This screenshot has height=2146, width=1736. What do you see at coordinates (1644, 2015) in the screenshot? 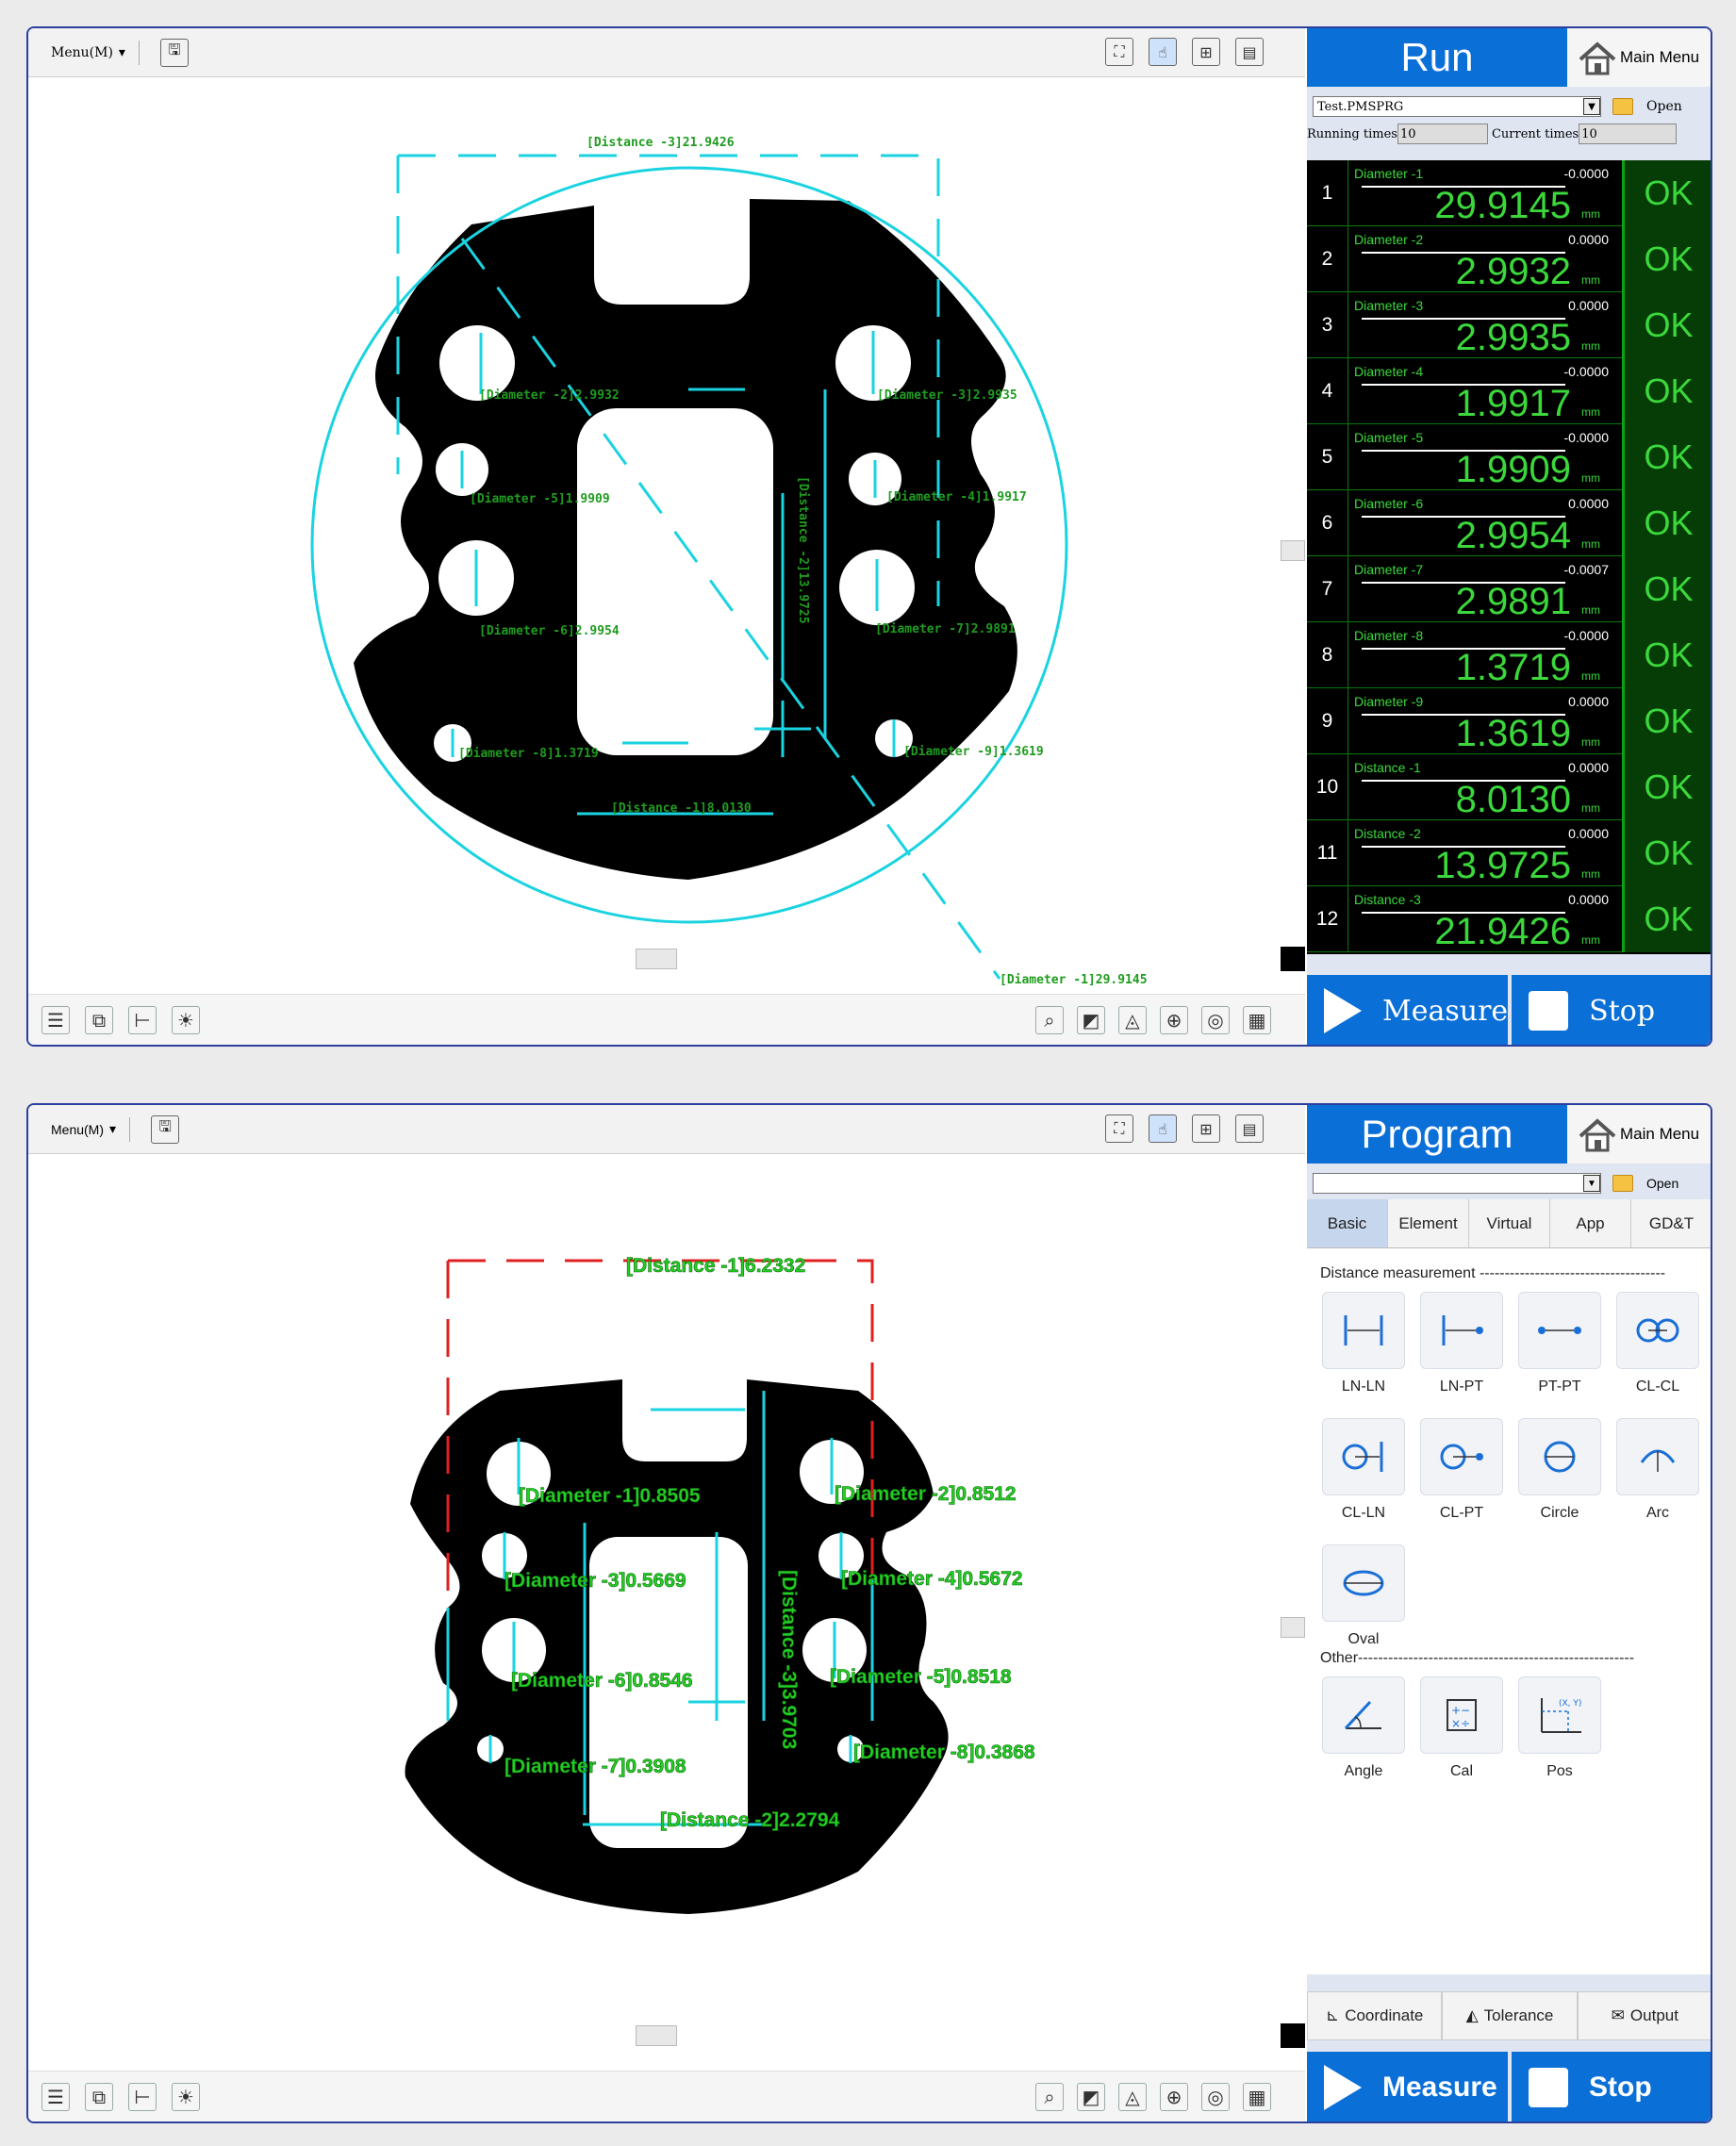
I see `tab-output: ✉ Output` at bounding box center [1644, 2015].